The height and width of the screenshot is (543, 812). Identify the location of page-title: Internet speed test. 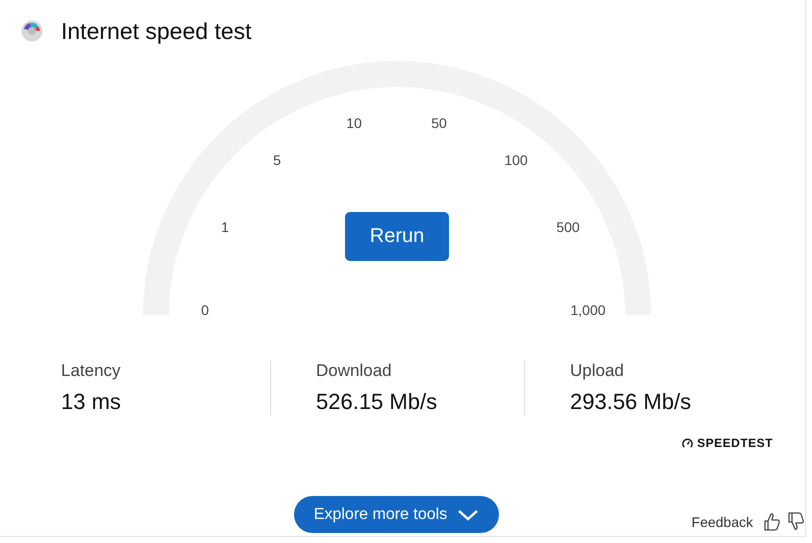
(156, 31).